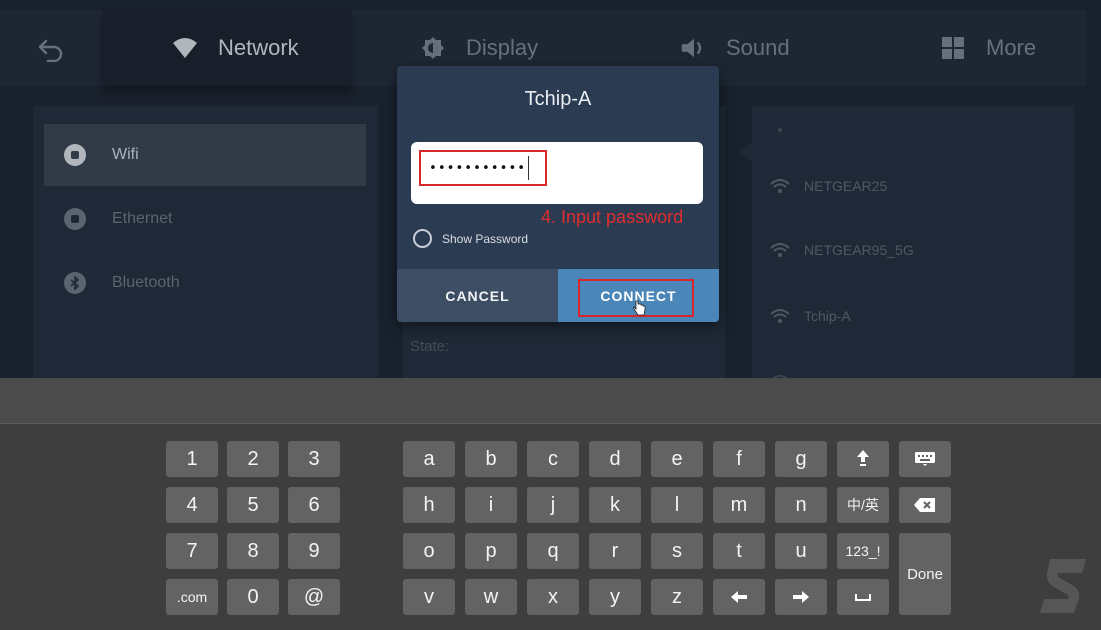 Image resolution: width=1101 pixels, height=630 pixels. I want to click on instruction-annotation: 4. Input password, so click(612, 217).